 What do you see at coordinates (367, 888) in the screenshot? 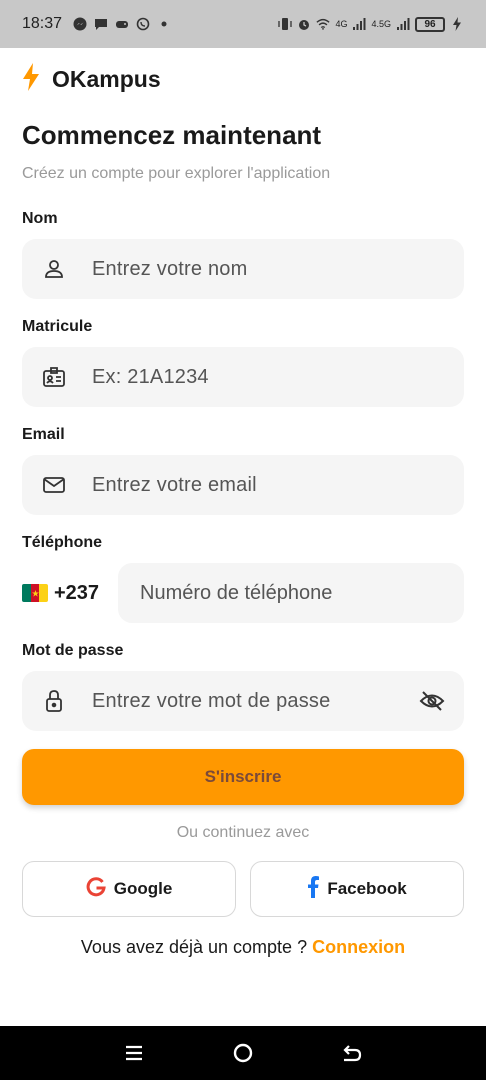
I see `facebook-label: Facebook` at bounding box center [367, 888].